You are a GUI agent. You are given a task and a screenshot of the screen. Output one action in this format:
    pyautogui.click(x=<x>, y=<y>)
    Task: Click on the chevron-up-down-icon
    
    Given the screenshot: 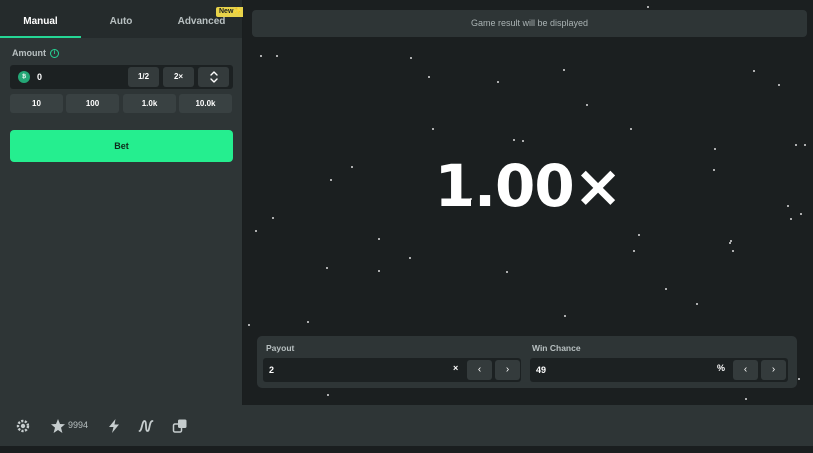 What is the action you would take?
    pyautogui.click(x=213, y=77)
    